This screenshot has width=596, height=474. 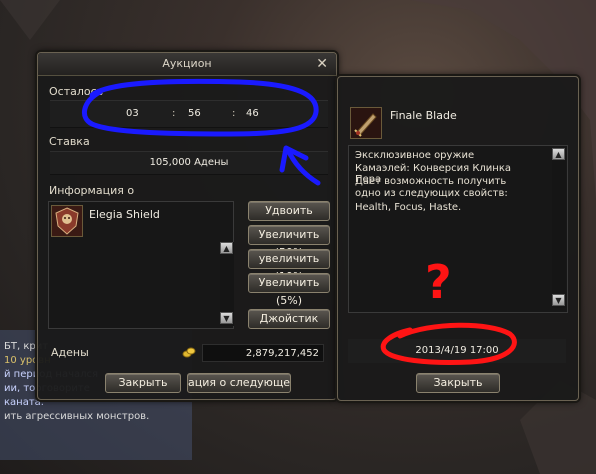 I want to click on remaining-label: Осталось, so click(x=76, y=91).